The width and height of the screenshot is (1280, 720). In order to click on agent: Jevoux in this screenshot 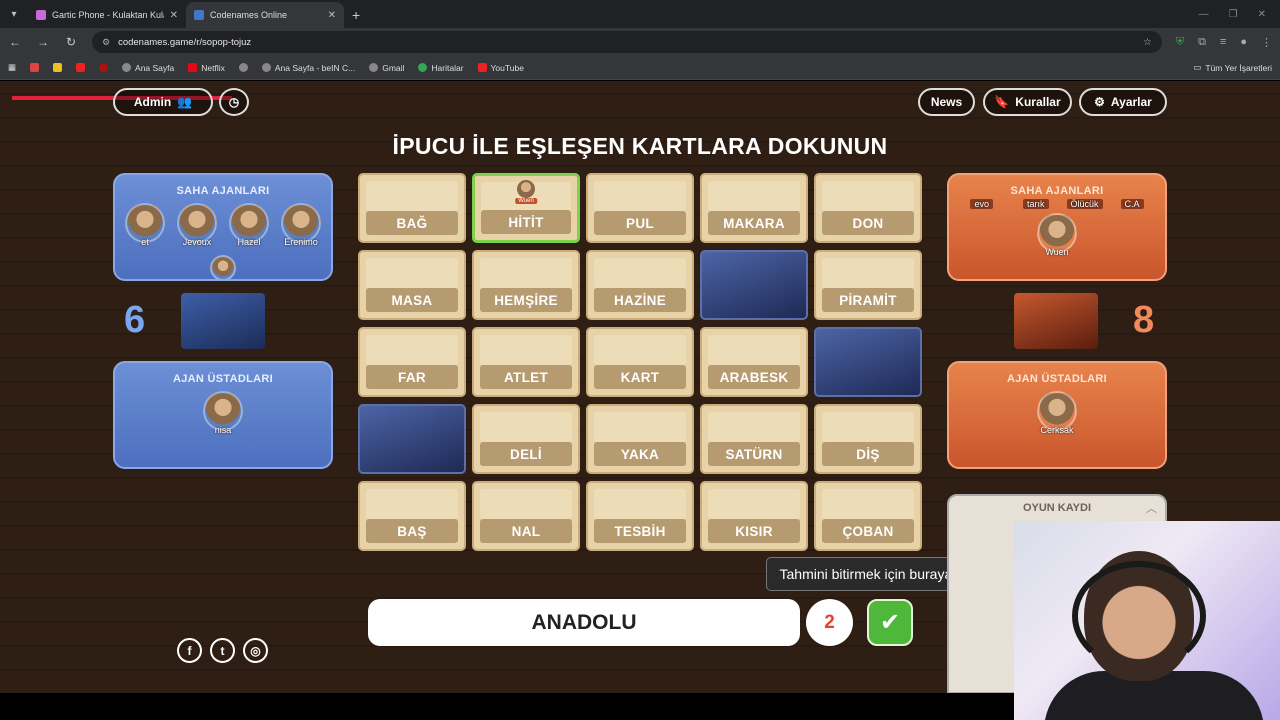, I will do `click(197, 225)`.